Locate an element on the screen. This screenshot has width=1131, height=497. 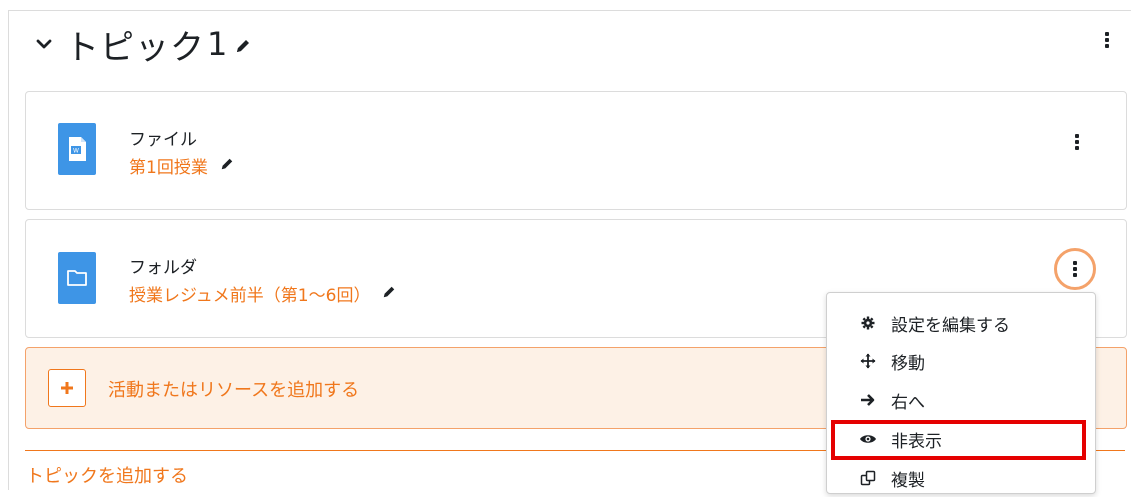
edit-title-pencil-icon is located at coordinates (243, 48).